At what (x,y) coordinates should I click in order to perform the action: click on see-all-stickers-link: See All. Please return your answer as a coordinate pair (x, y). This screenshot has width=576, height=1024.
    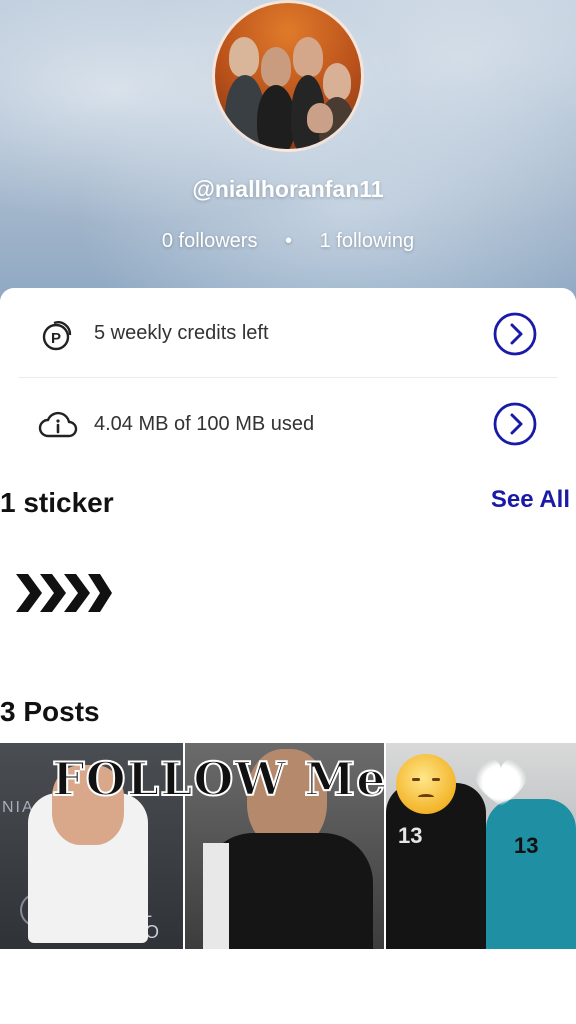
    Looking at the image, I should click on (530, 500).